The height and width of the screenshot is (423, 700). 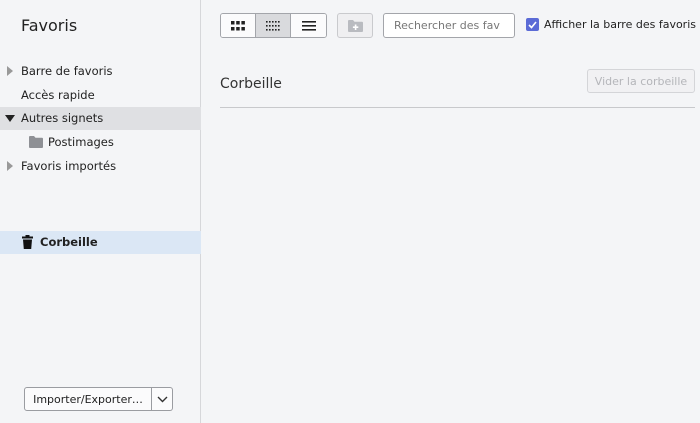 I want to click on grid-small-icon, so click(x=273, y=25).